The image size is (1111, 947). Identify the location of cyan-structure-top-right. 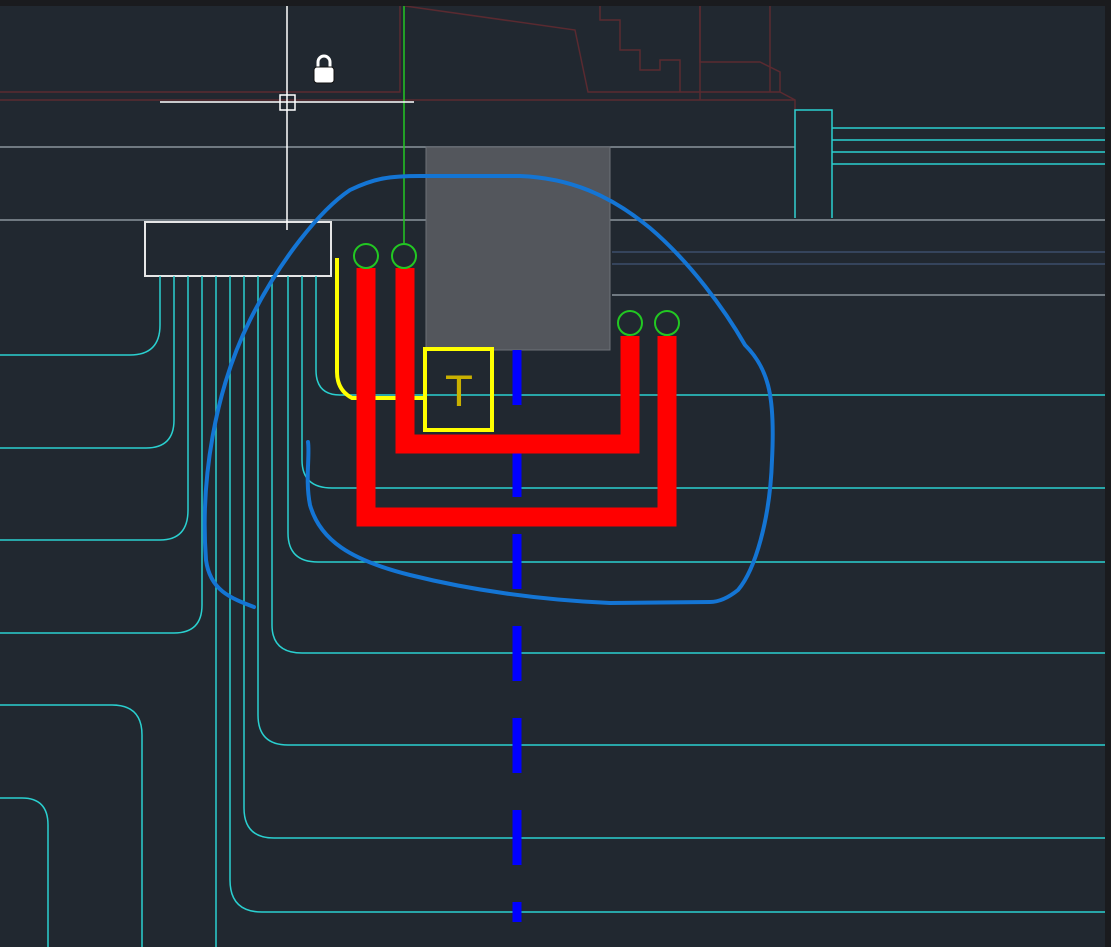
(949, 163).